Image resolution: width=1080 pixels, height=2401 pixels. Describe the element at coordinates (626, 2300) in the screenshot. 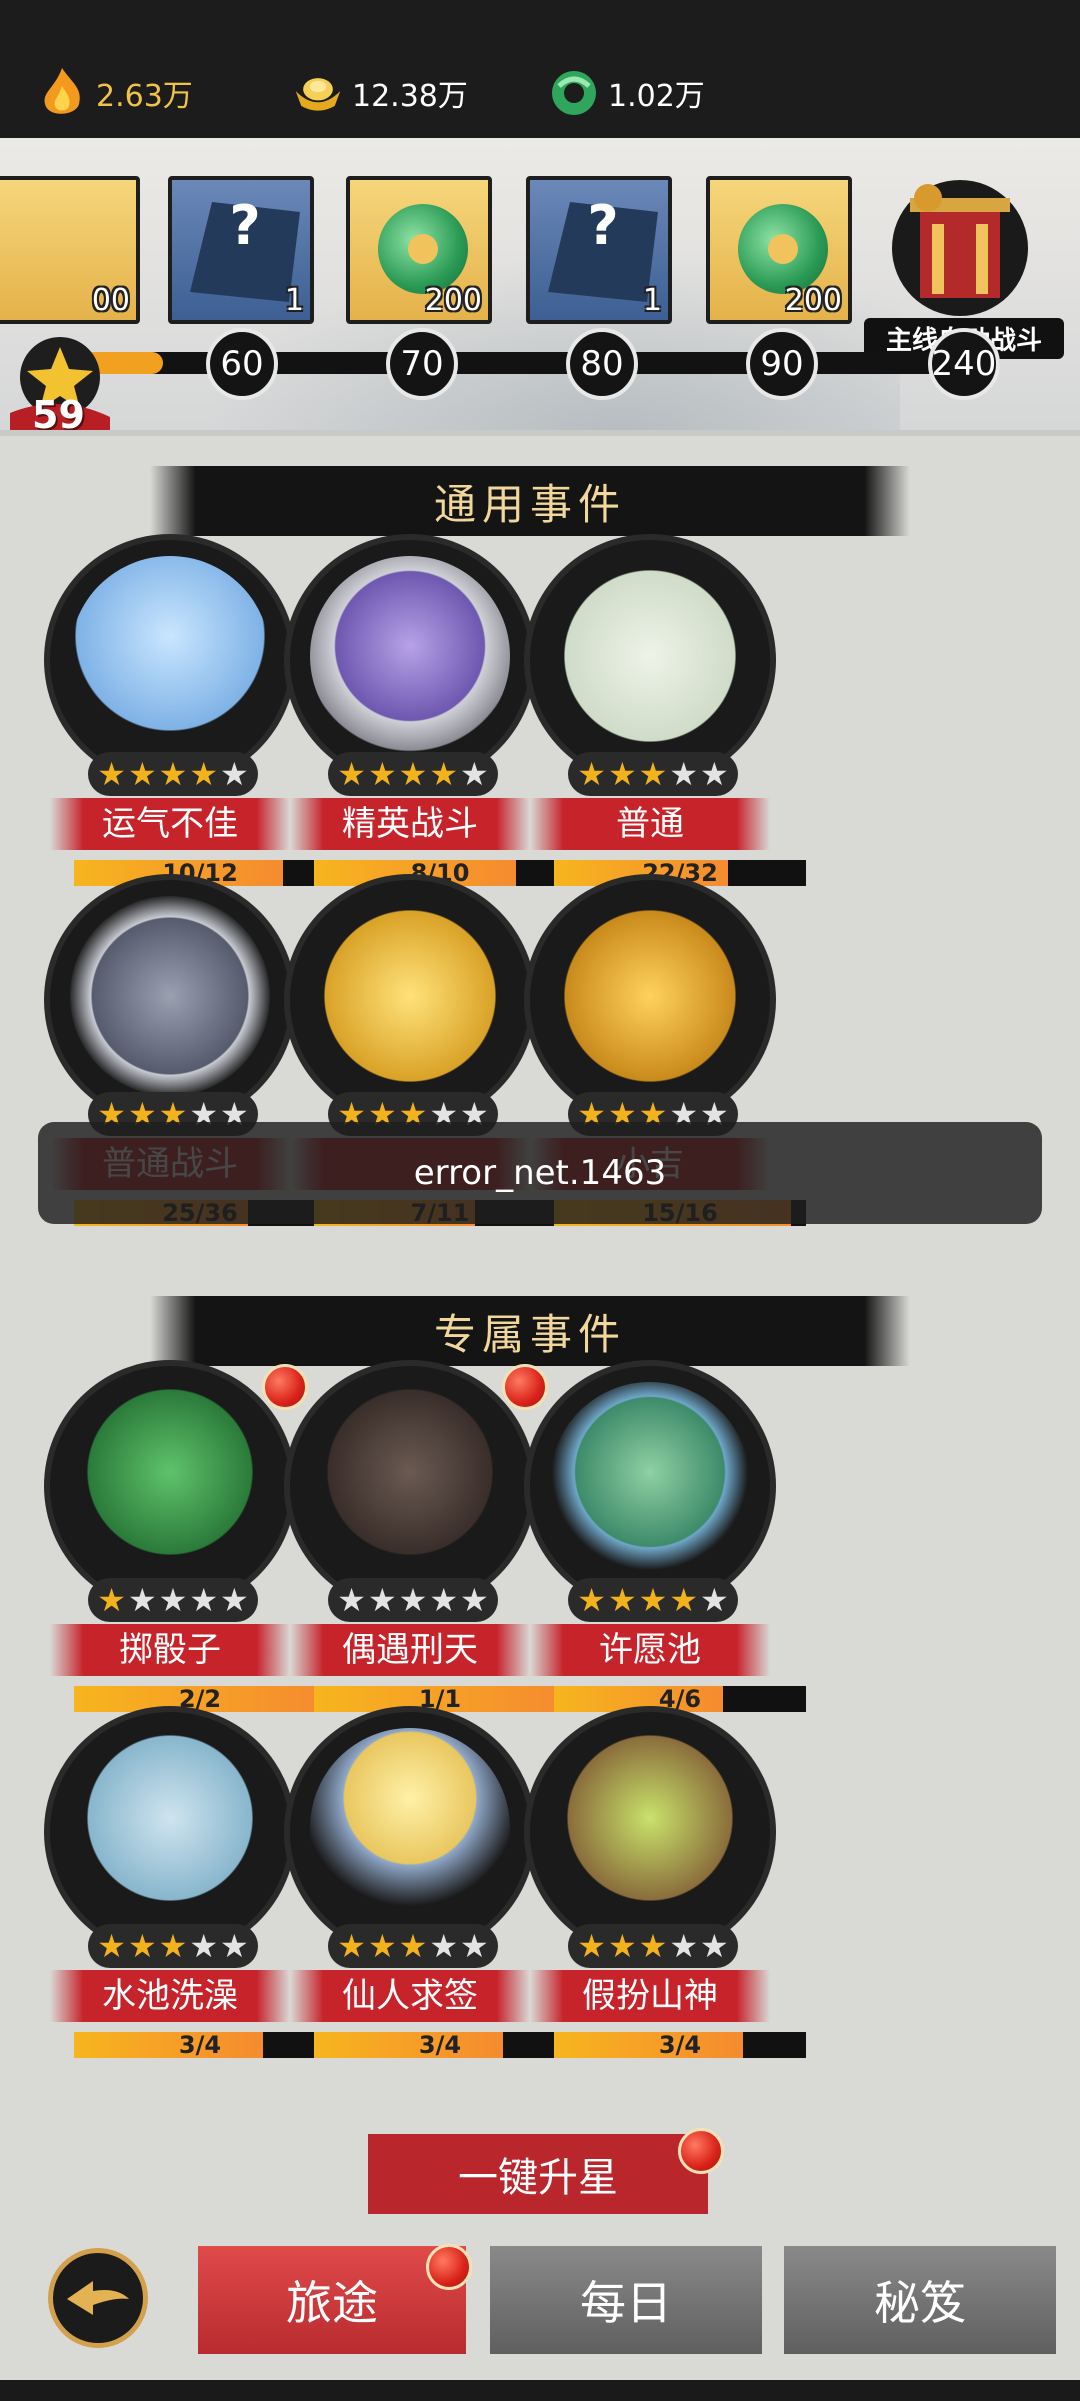

I see `tab-daily: 每日` at that location.